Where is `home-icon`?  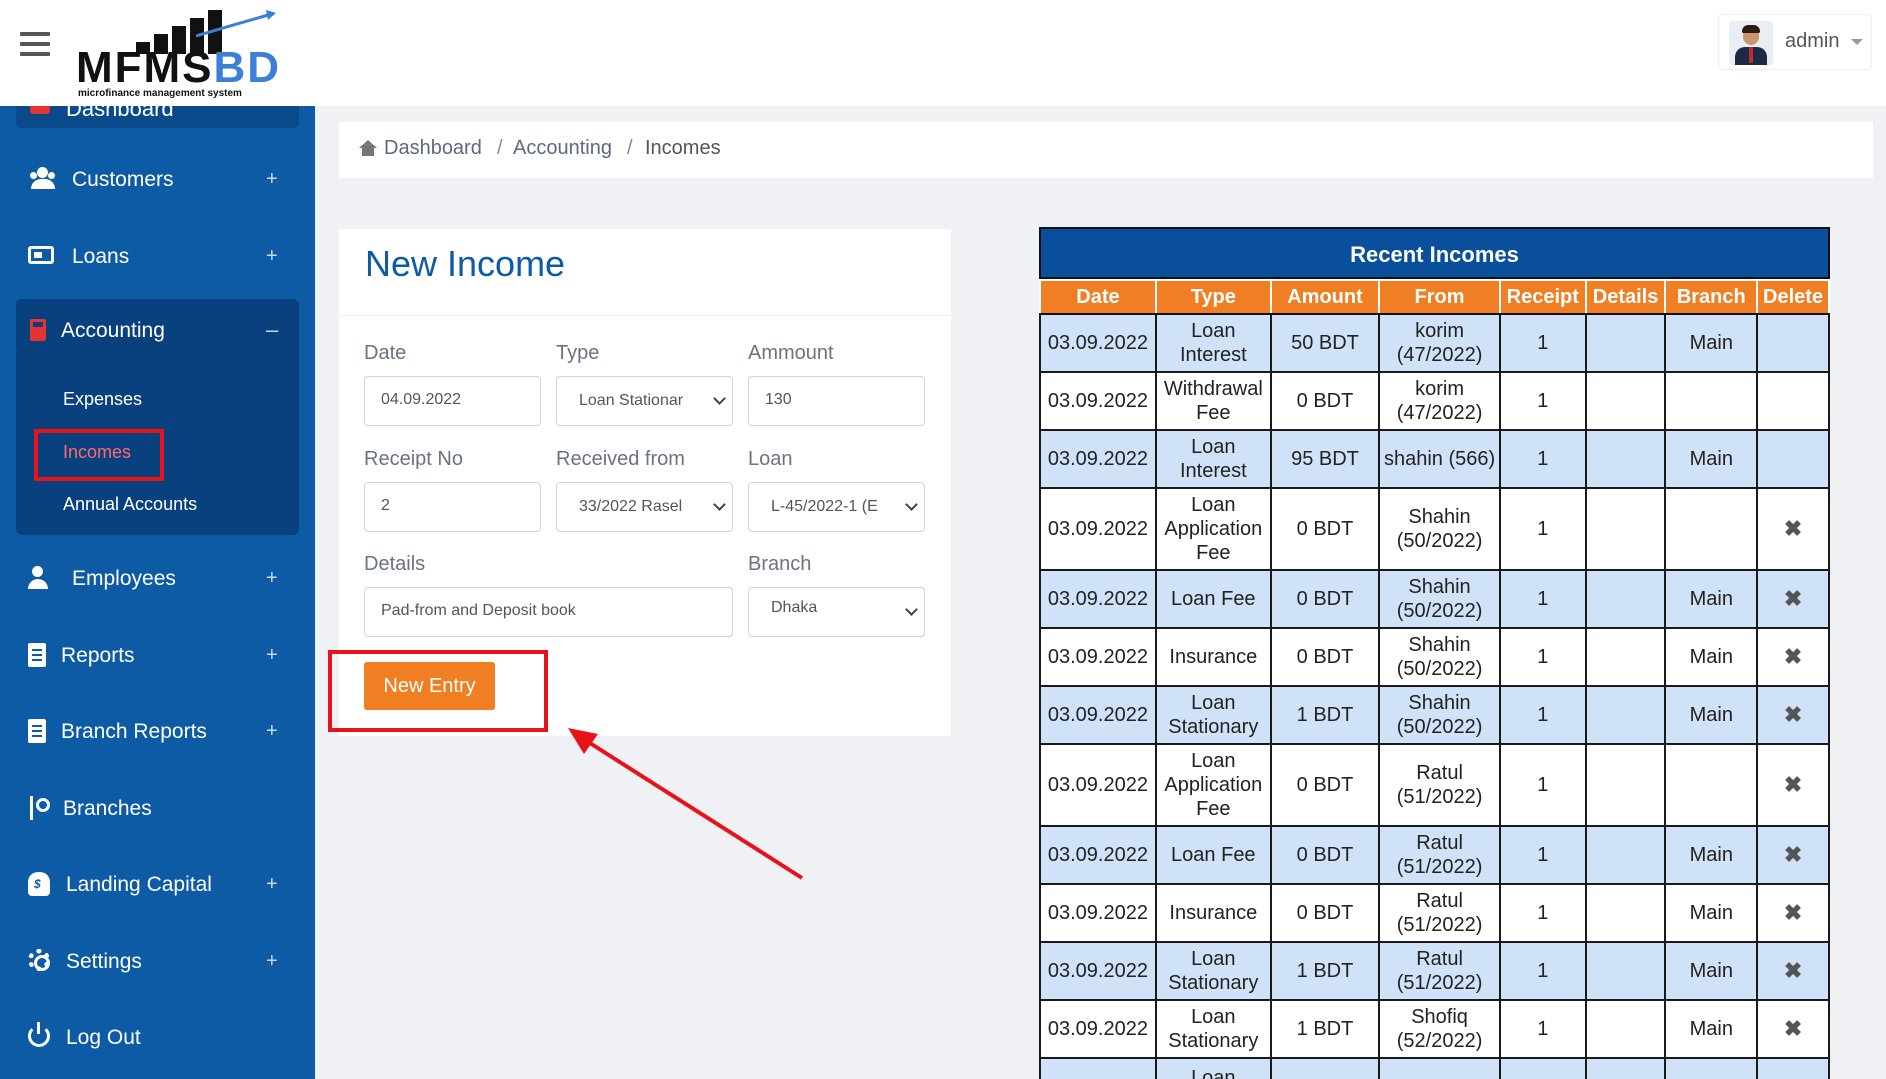 home-icon is located at coordinates (368, 148).